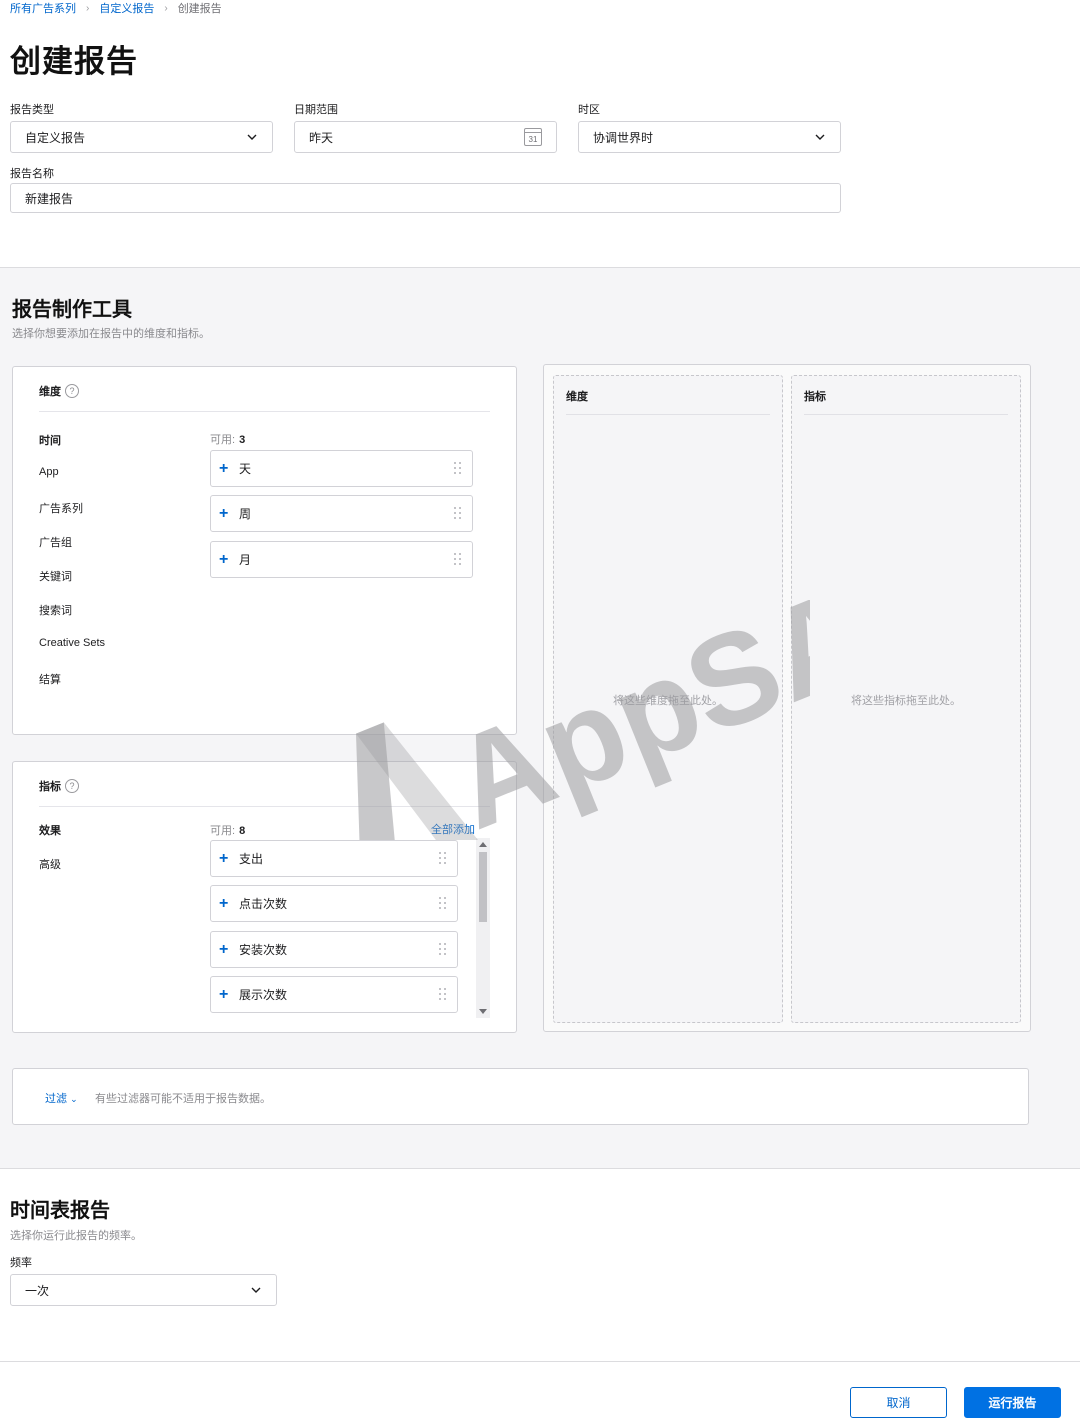 Image resolution: width=1080 pixels, height=1424 pixels. Describe the element at coordinates (55, 137) in the screenshot. I see `report-type-value: 自定义报告` at that location.